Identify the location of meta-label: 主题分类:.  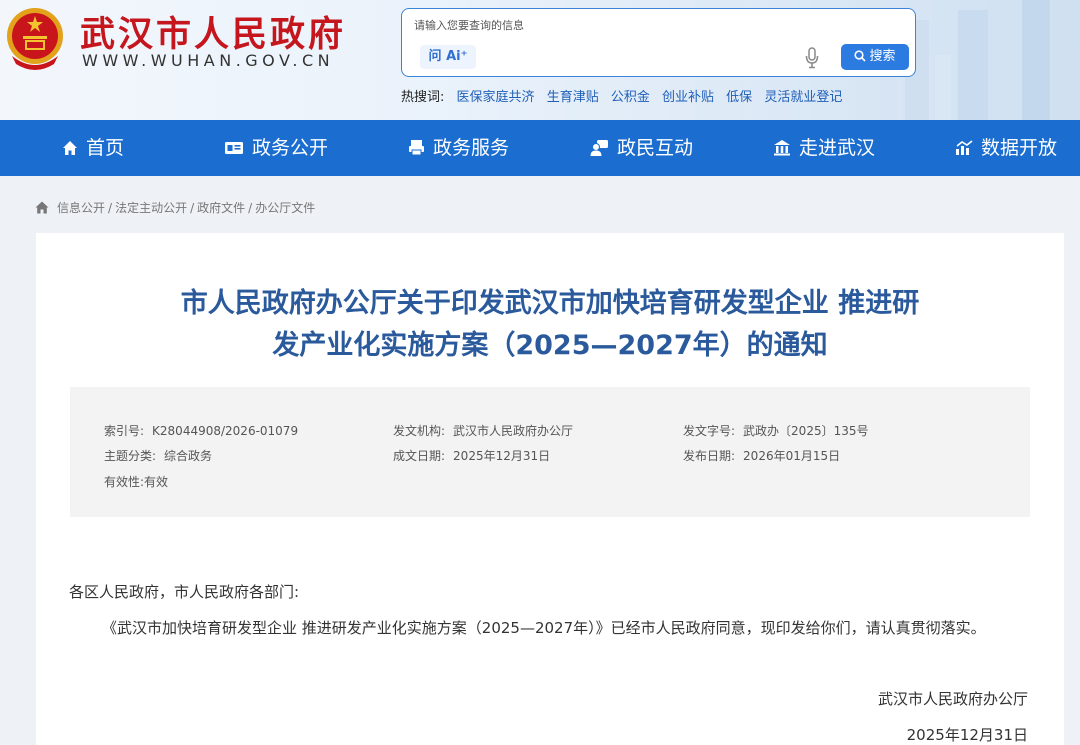
(130, 456).